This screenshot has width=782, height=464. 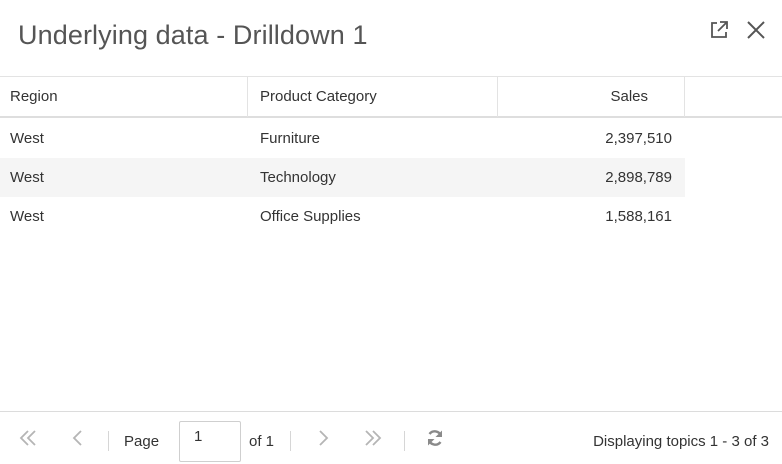 What do you see at coordinates (193, 35) in the screenshot?
I see `dialog-title: Underlying data - Drilldown 1` at bounding box center [193, 35].